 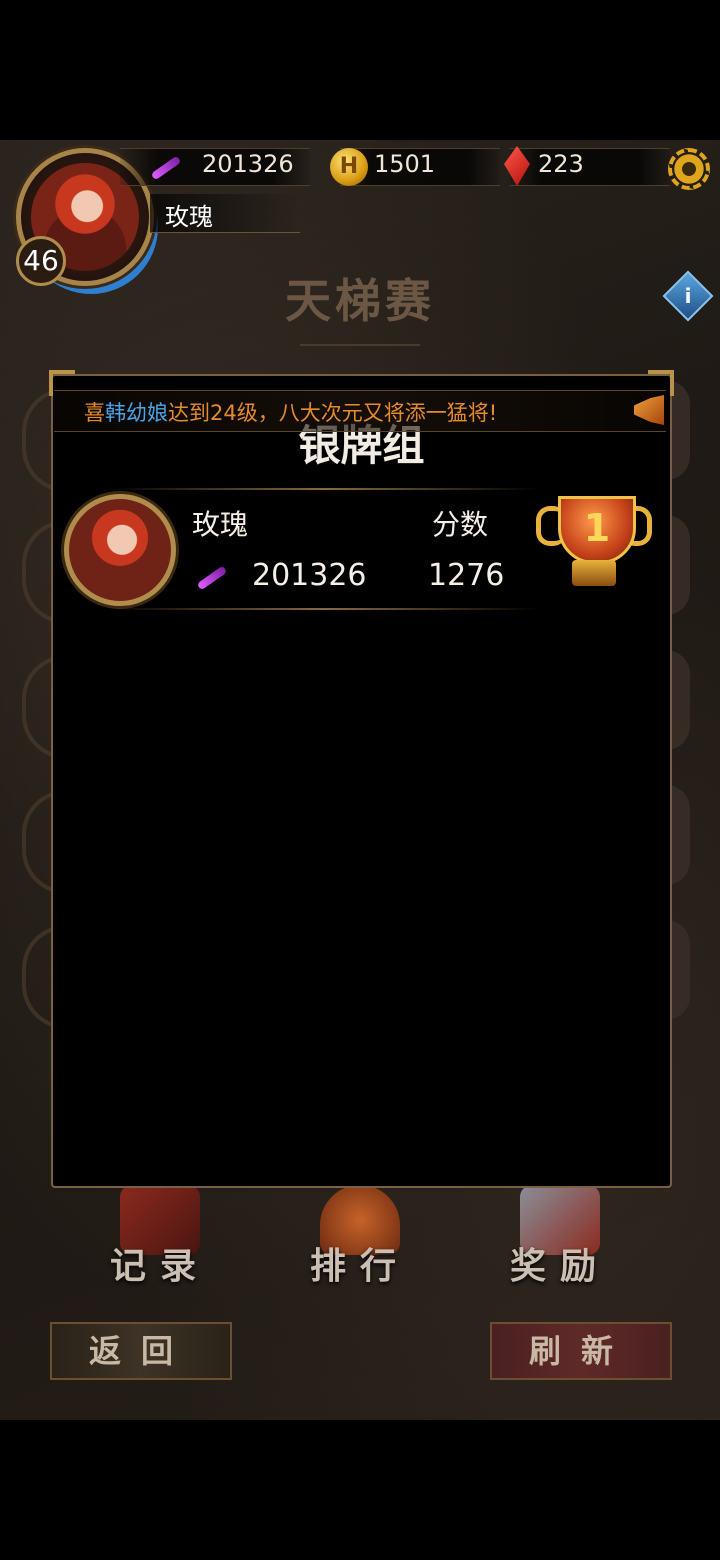 What do you see at coordinates (248, 164) in the screenshot?
I see `power-value: 201326` at bounding box center [248, 164].